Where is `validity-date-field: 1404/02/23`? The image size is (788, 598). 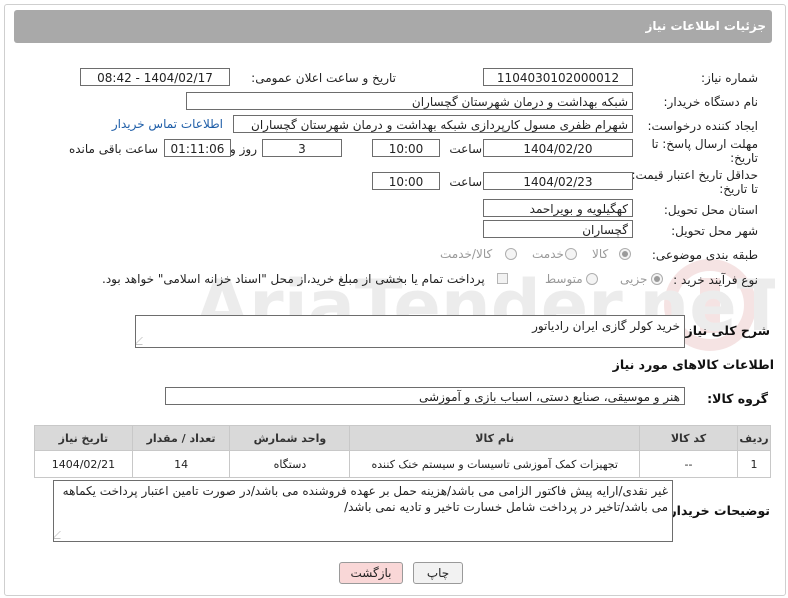
validity-date-field: 1404/02/23 is located at coordinates (558, 181).